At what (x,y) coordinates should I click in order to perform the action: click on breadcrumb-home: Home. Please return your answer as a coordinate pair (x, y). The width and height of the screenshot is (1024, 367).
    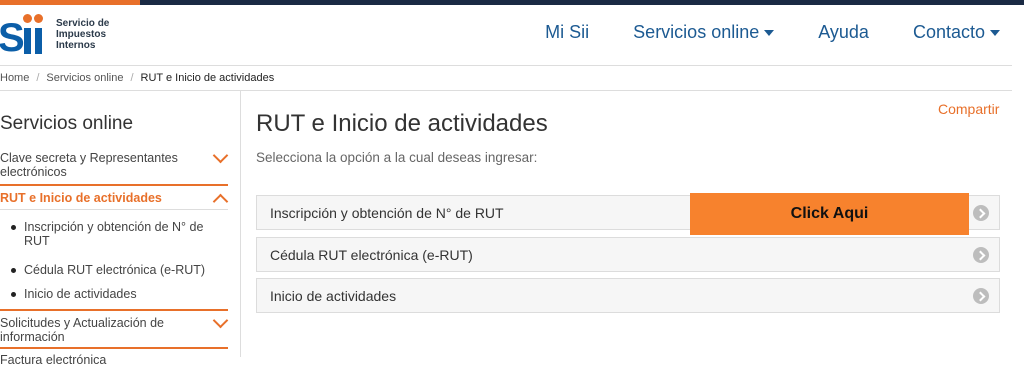
    Looking at the image, I should click on (14, 78).